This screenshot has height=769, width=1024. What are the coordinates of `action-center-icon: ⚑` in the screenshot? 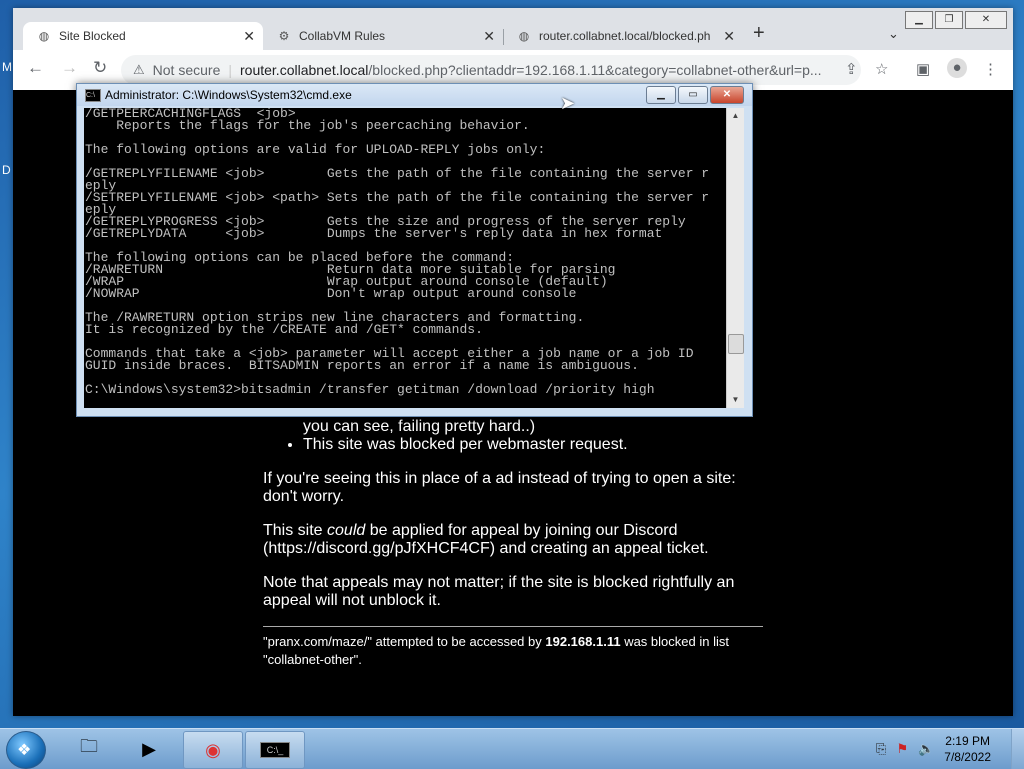 It's located at (902, 749).